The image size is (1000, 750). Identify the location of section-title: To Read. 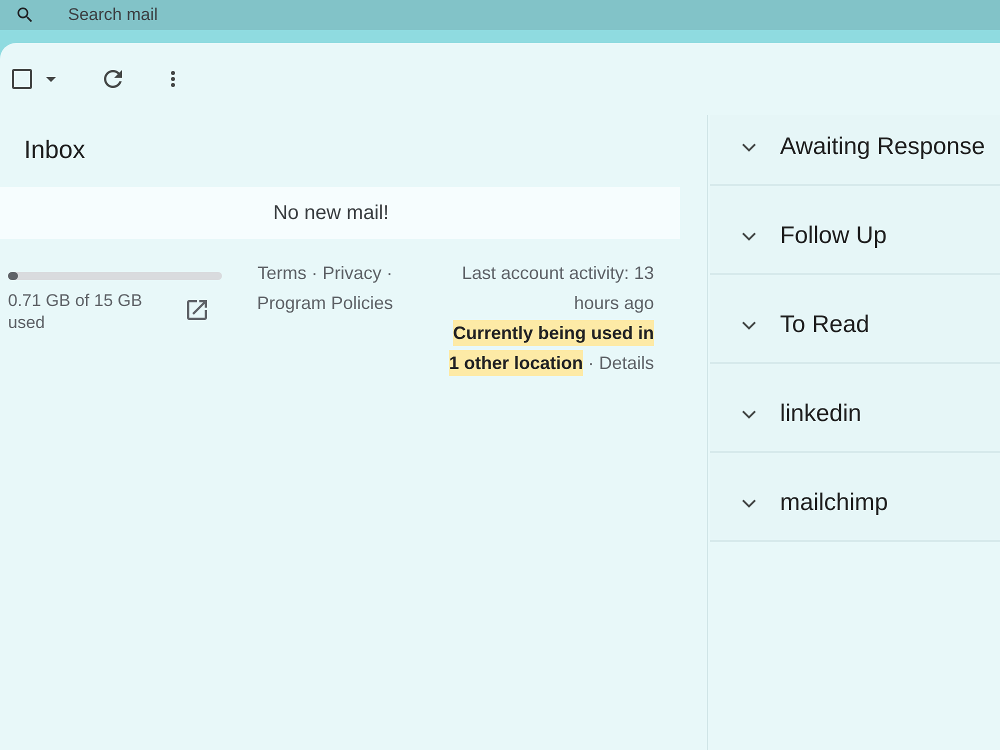
(825, 325).